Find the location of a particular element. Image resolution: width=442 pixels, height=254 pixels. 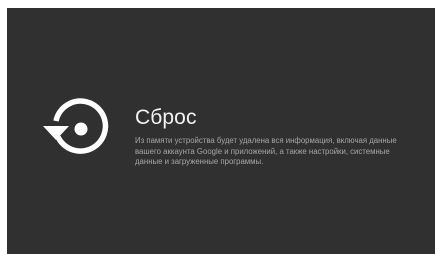

page-title: Сброс is located at coordinates (166, 117).